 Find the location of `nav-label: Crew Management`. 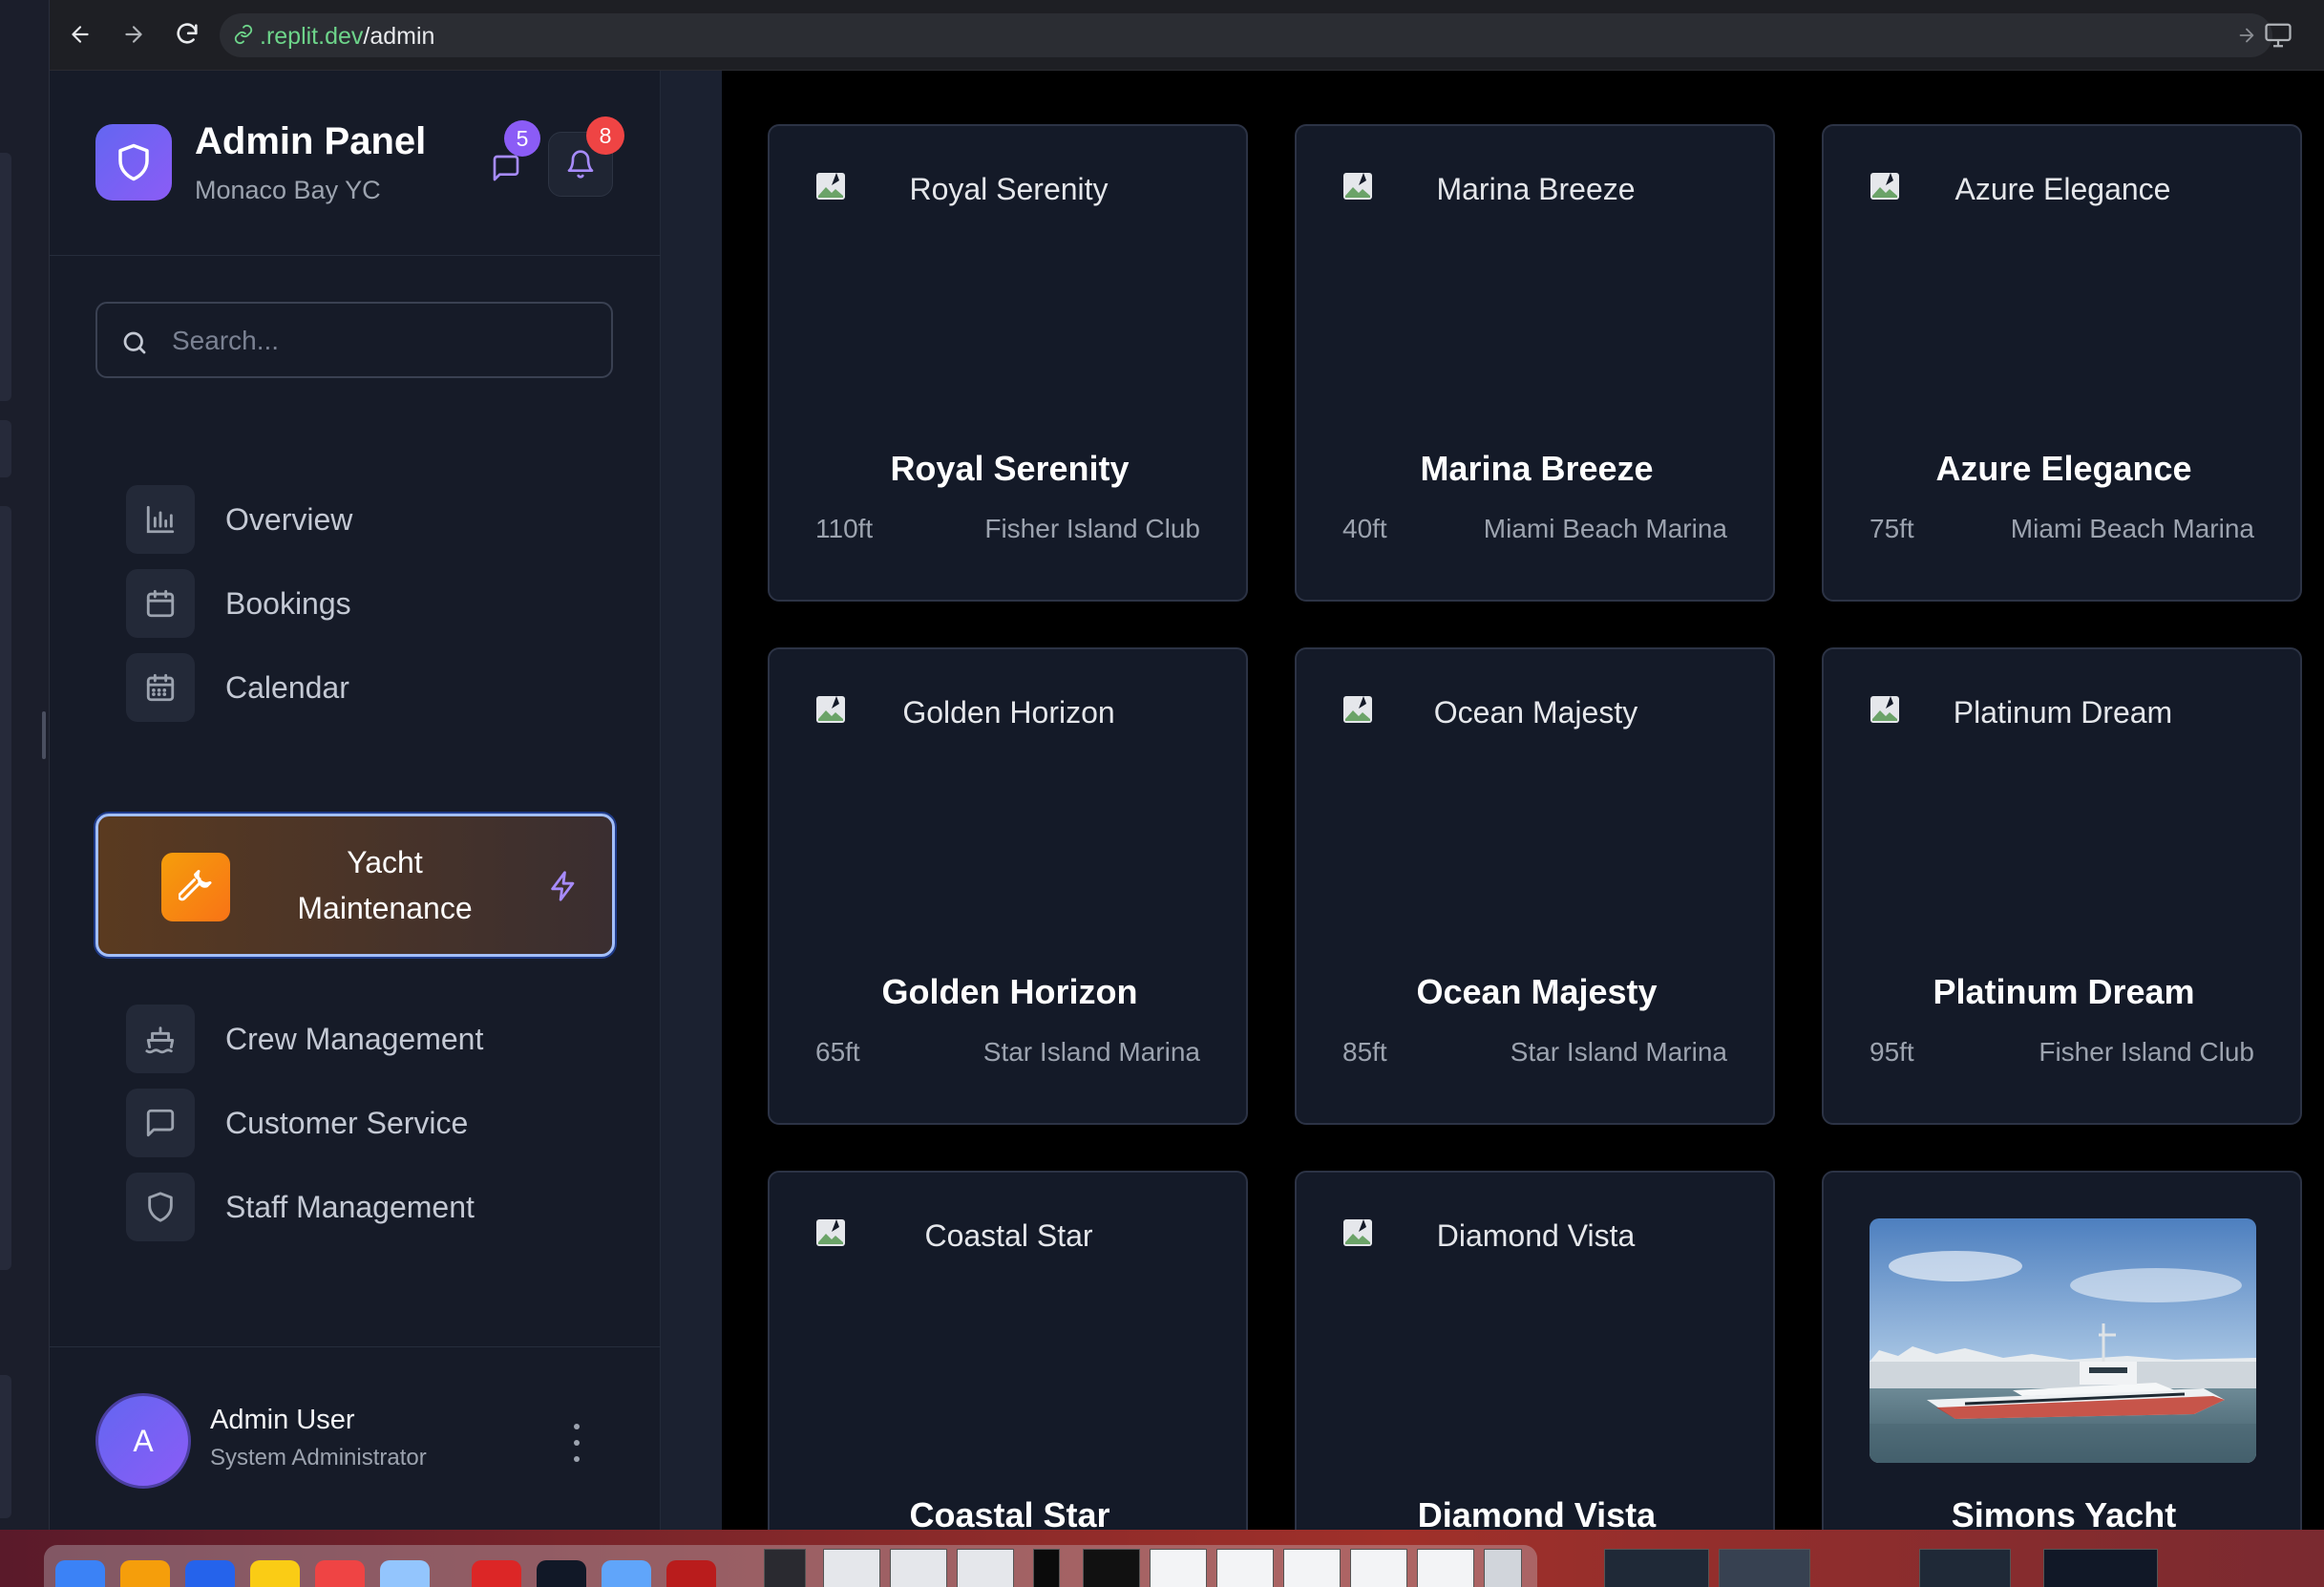

nav-label: Crew Management is located at coordinates (354, 1038).